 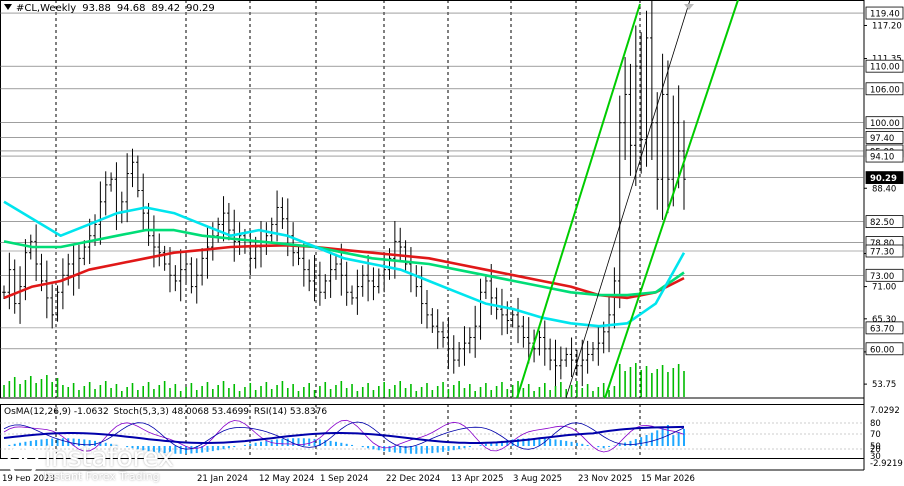 What do you see at coordinates (882, 253) in the screenshot?
I see `price-level-label: 77.30` at bounding box center [882, 253].